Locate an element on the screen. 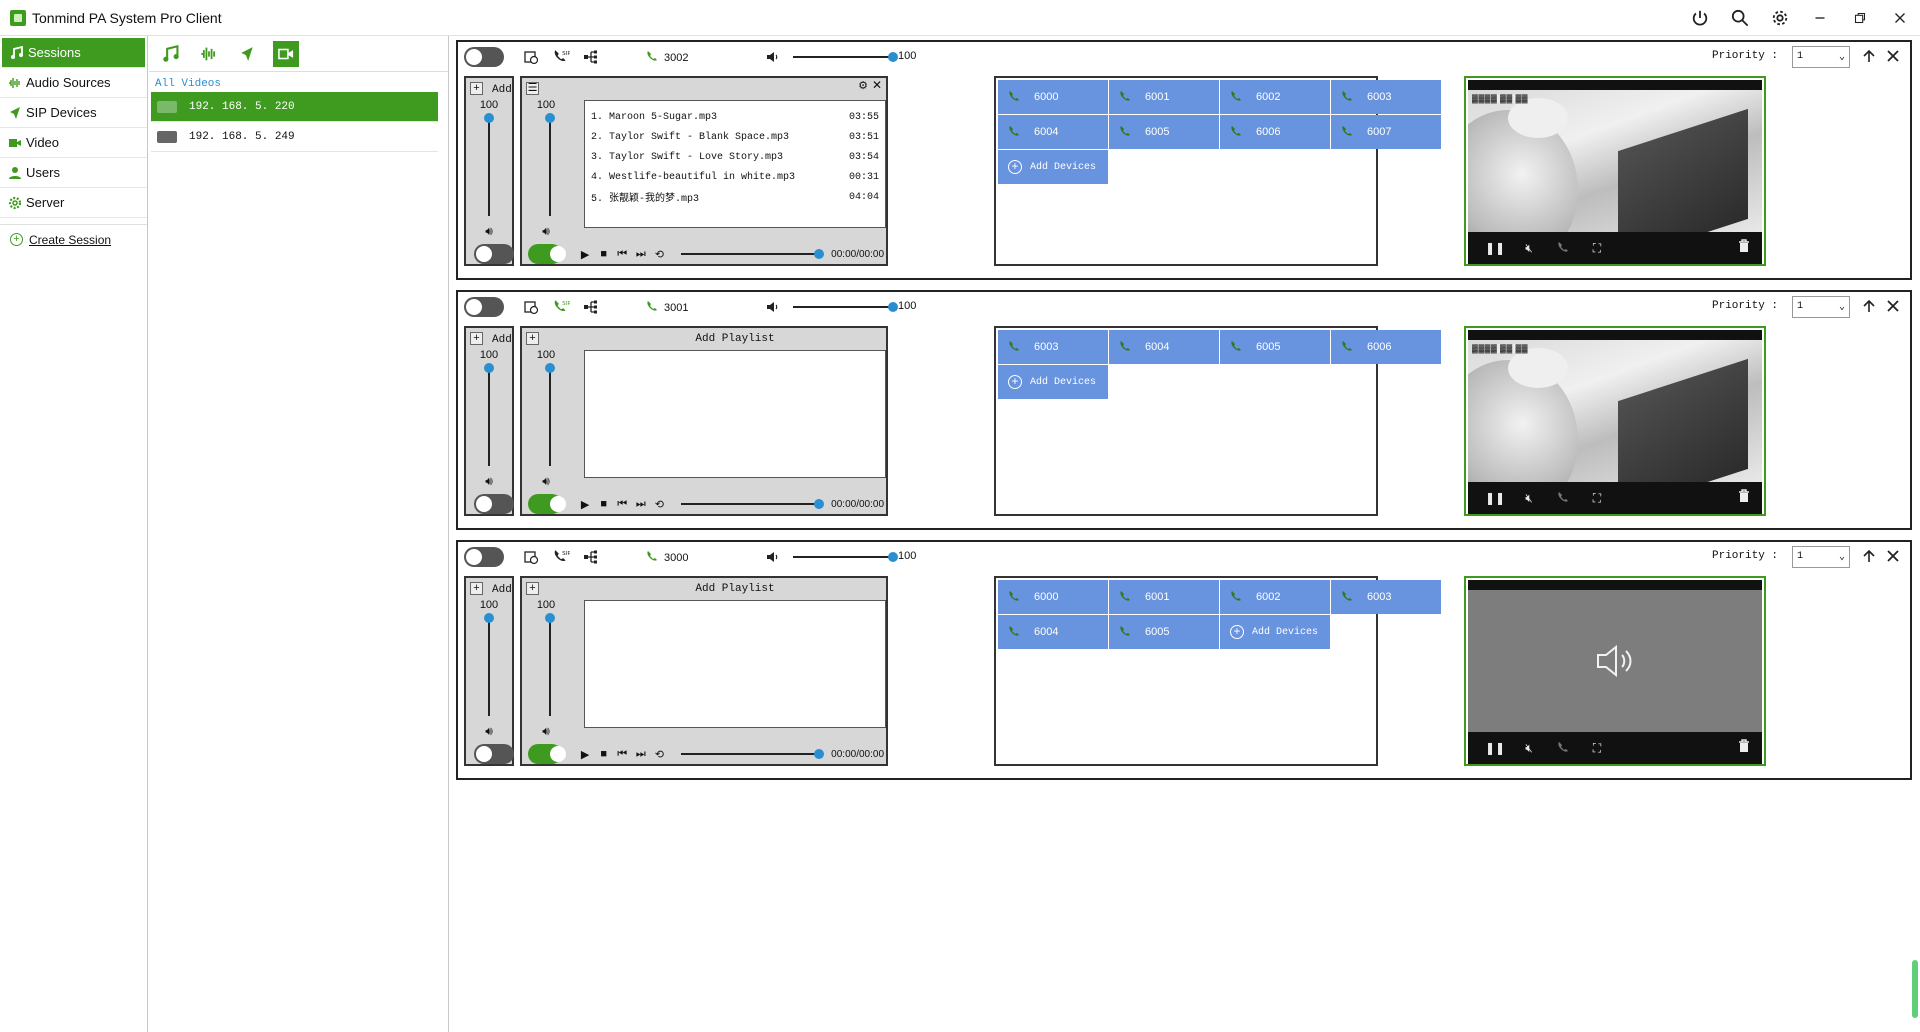 The height and width of the screenshot is (1032, 1920). trash-icon is located at coordinates (1744, 247).